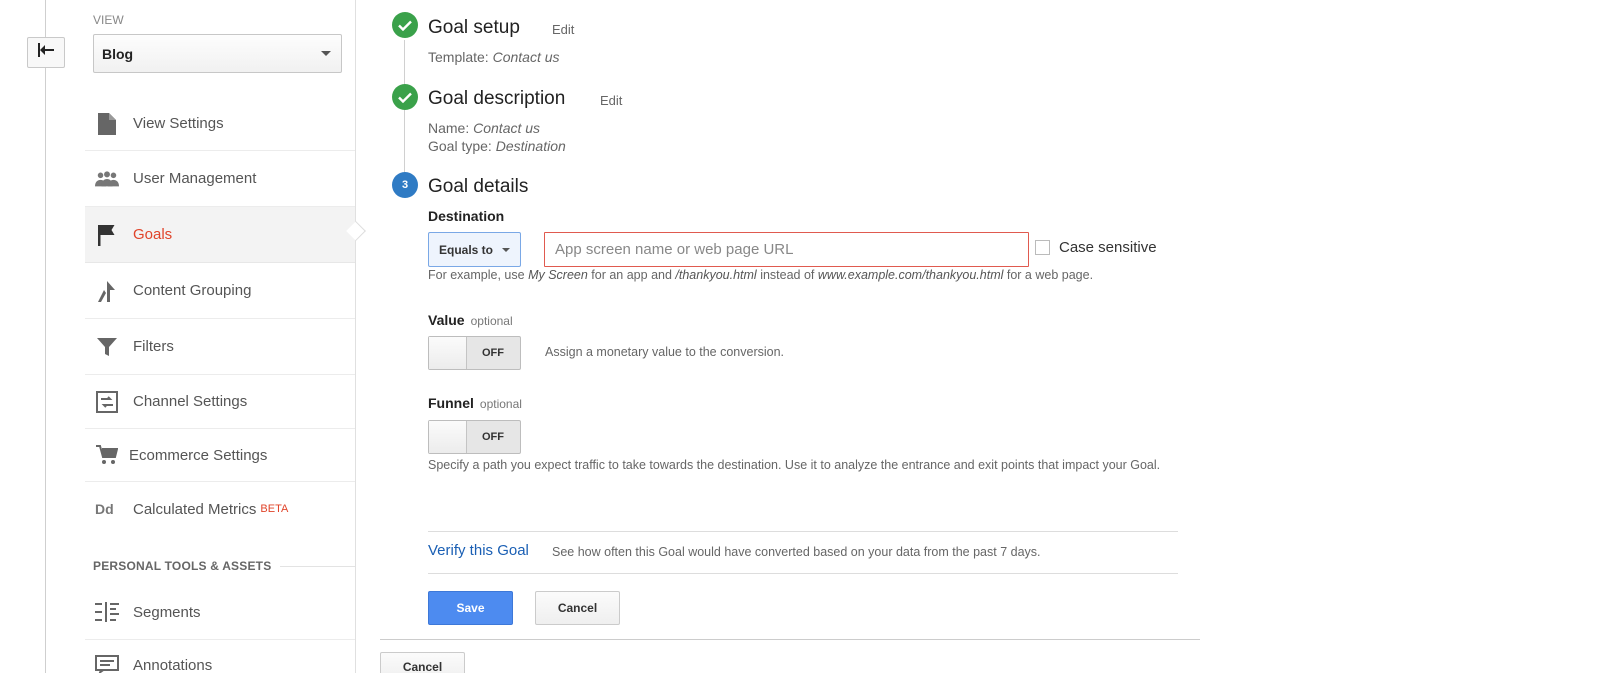 The height and width of the screenshot is (673, 1600). Describe the element at coordinates (107, 235) in the screenshot. I see `flag-icon` at that location.